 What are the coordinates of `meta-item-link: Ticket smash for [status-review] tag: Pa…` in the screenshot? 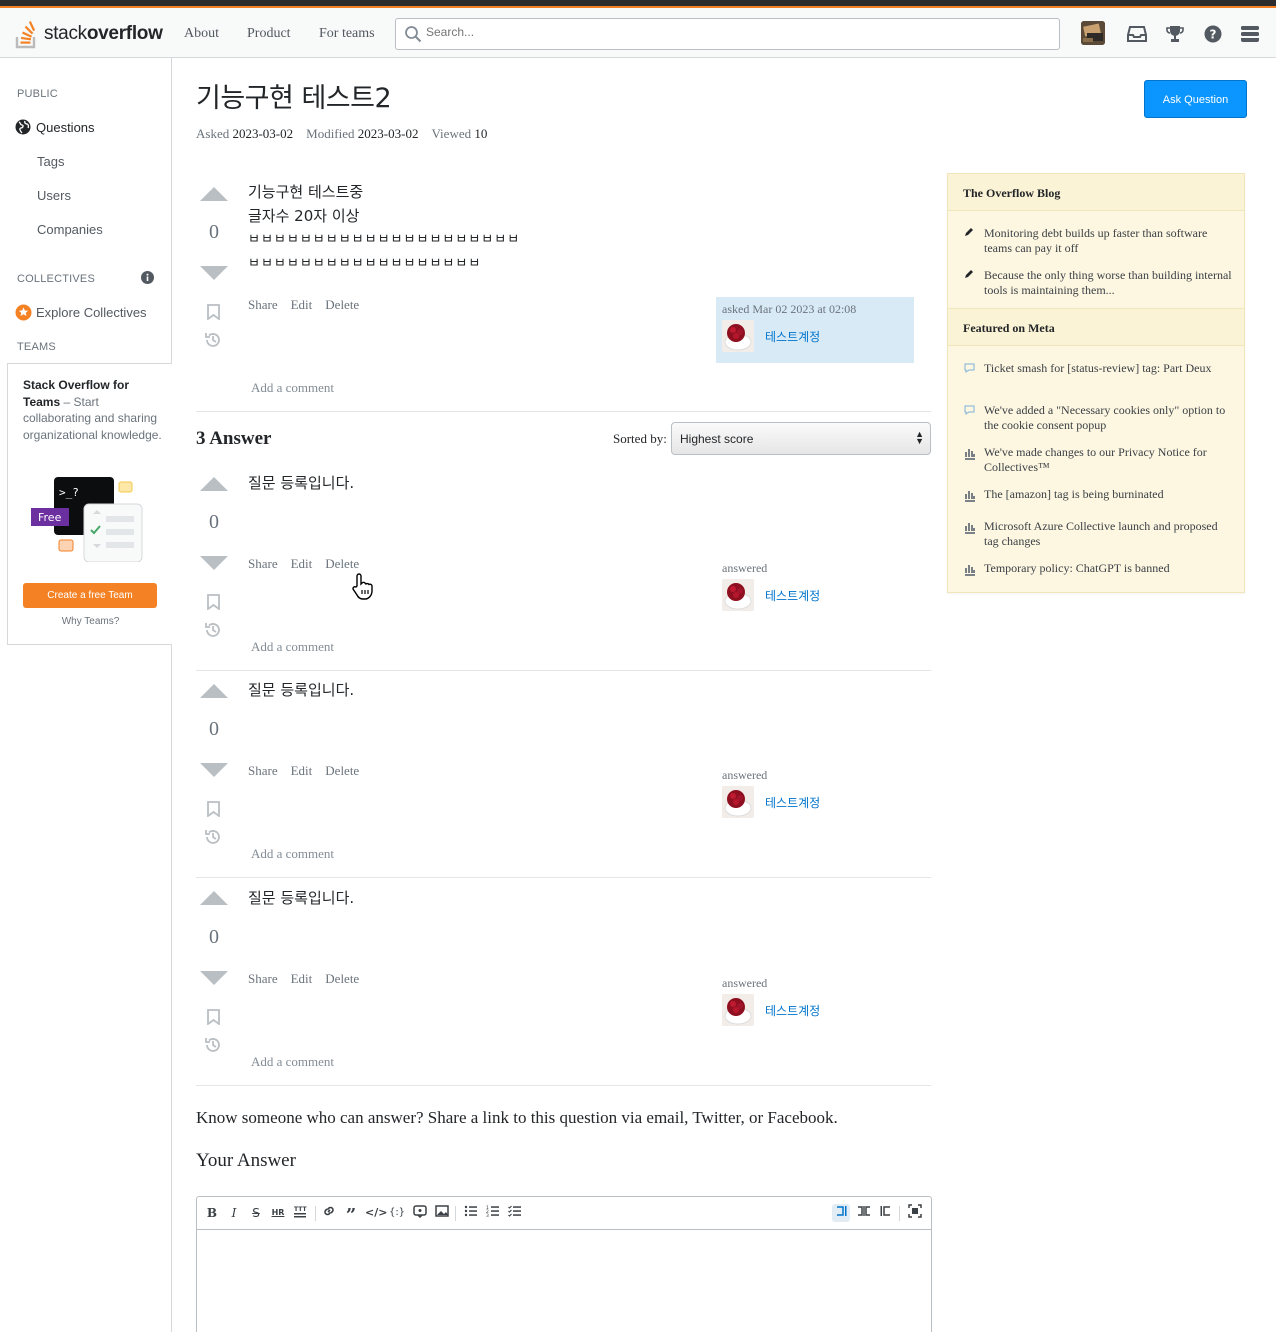 It's located at (1109, 368).